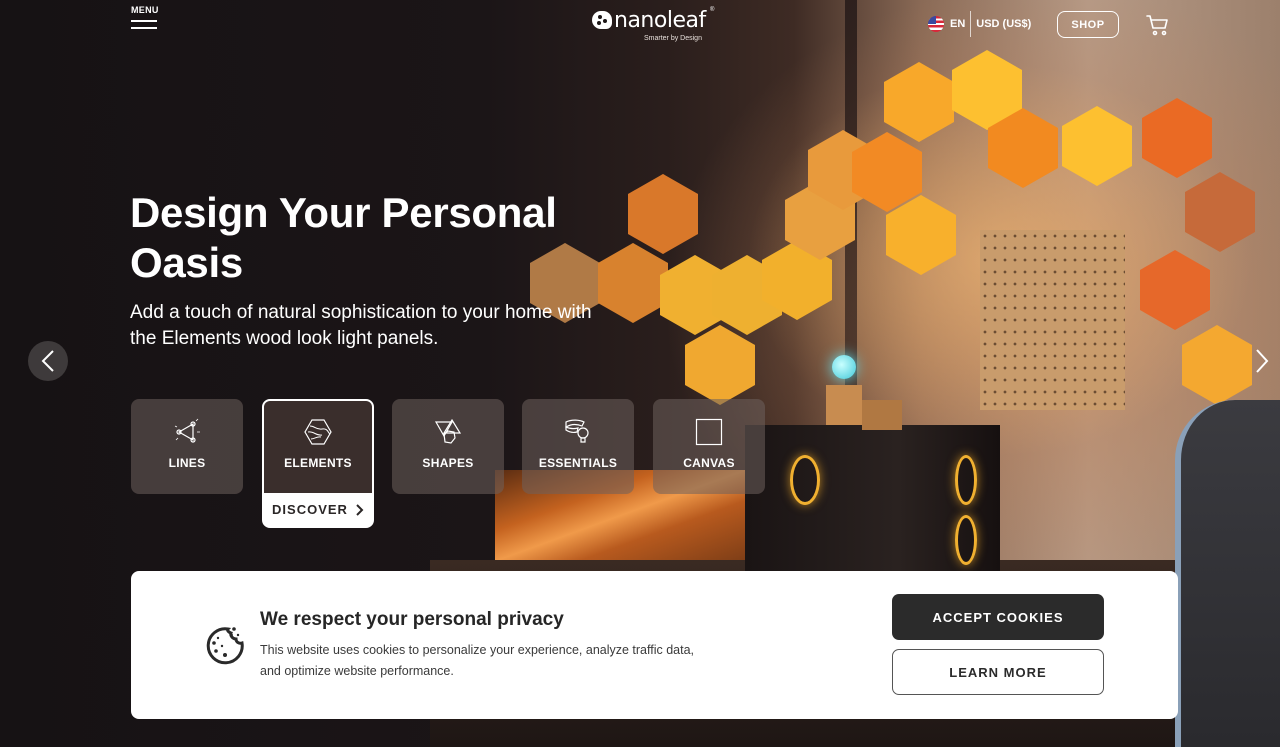 The image size is (1280, 747). What do you see at coordinates (712, 10) in the screenshot?
I see `registered-mark: ®` at bounding box center [712, 10].